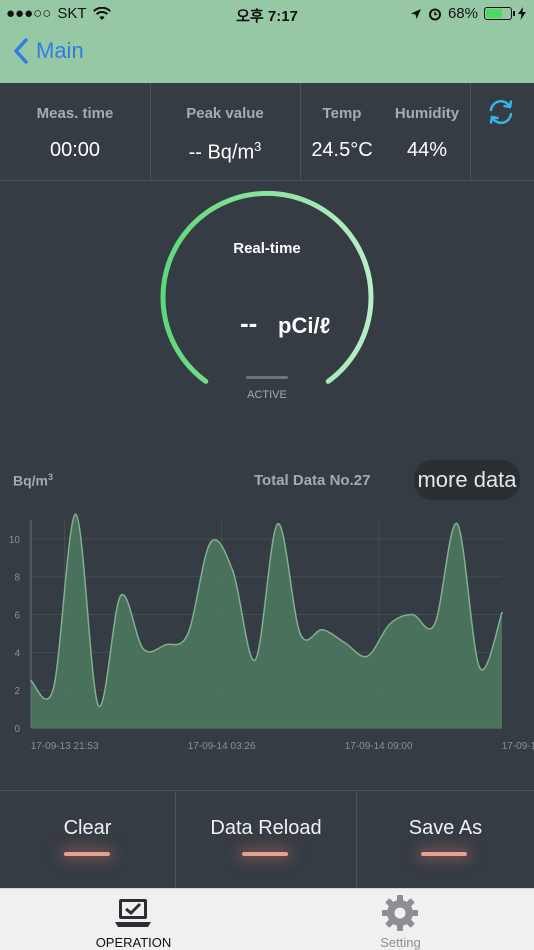 The width and height of the screenshot is (534, 950). Describe the element at coordinates (249, 323) in the screenshot. I see `gauge-value: --` at that location.